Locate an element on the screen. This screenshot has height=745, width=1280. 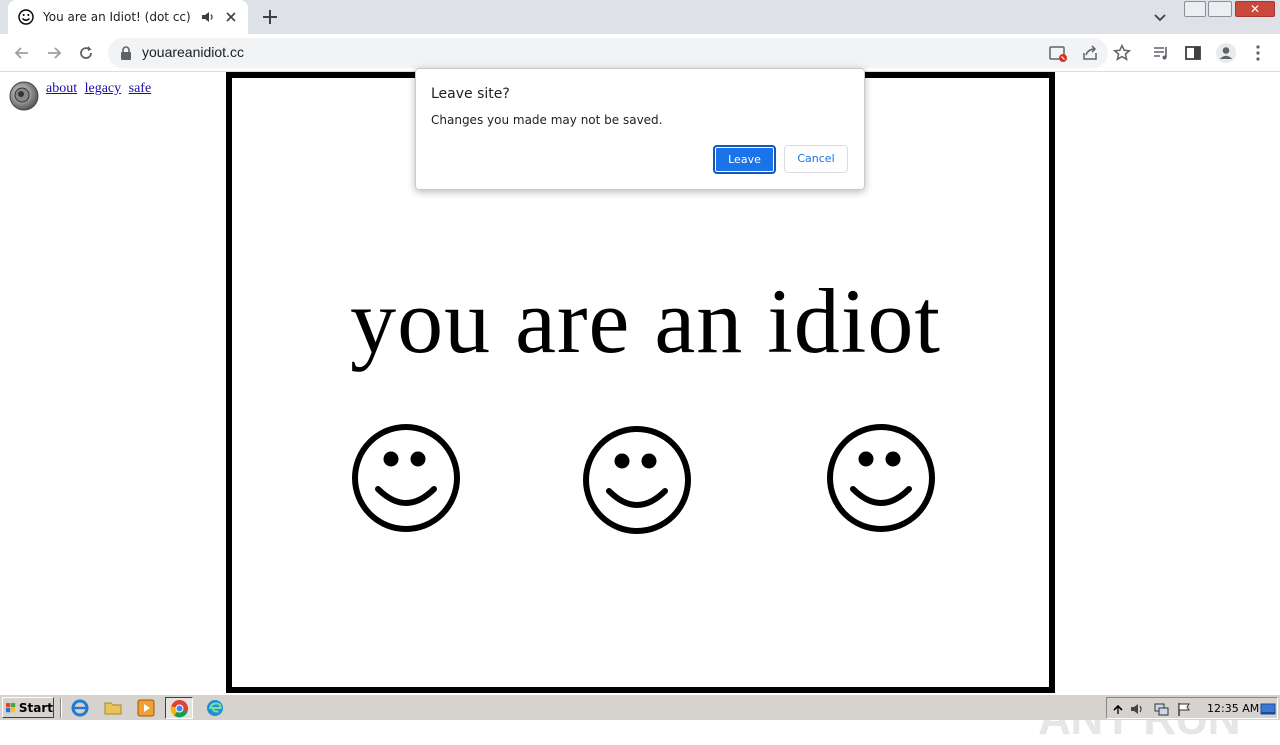
edge-icon is located at coordinates (215, 708).